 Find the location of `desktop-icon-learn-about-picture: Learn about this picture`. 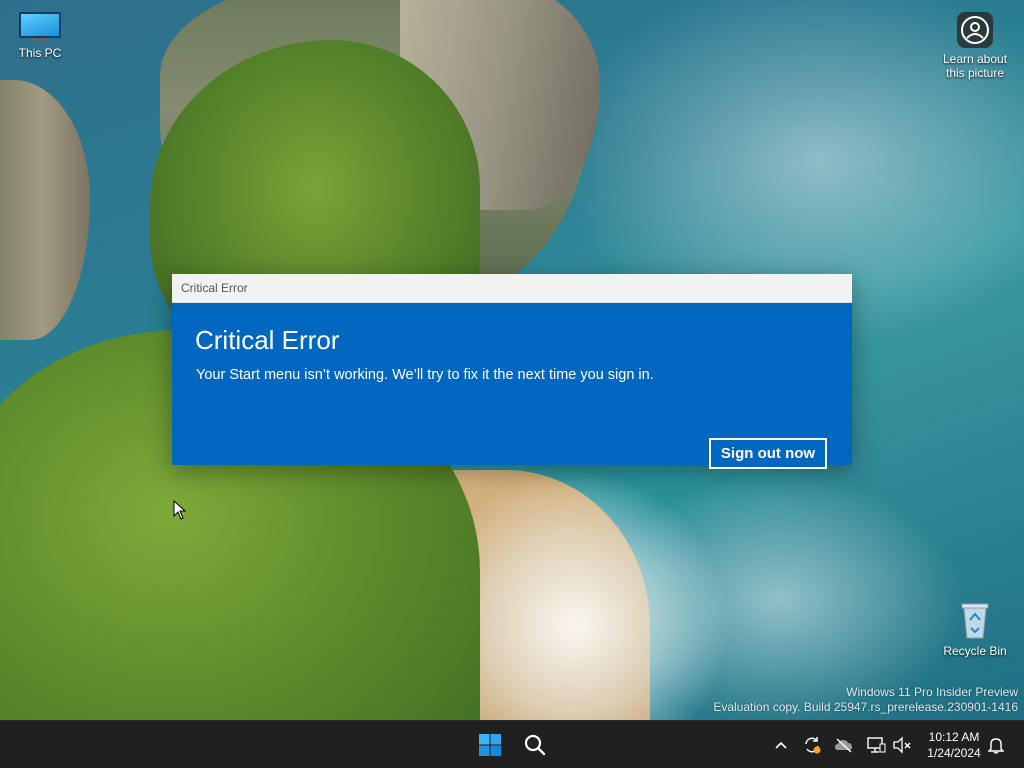

desktop-icon-learn-about-picture: Learn about this picture is located at coordinates (975, 46).